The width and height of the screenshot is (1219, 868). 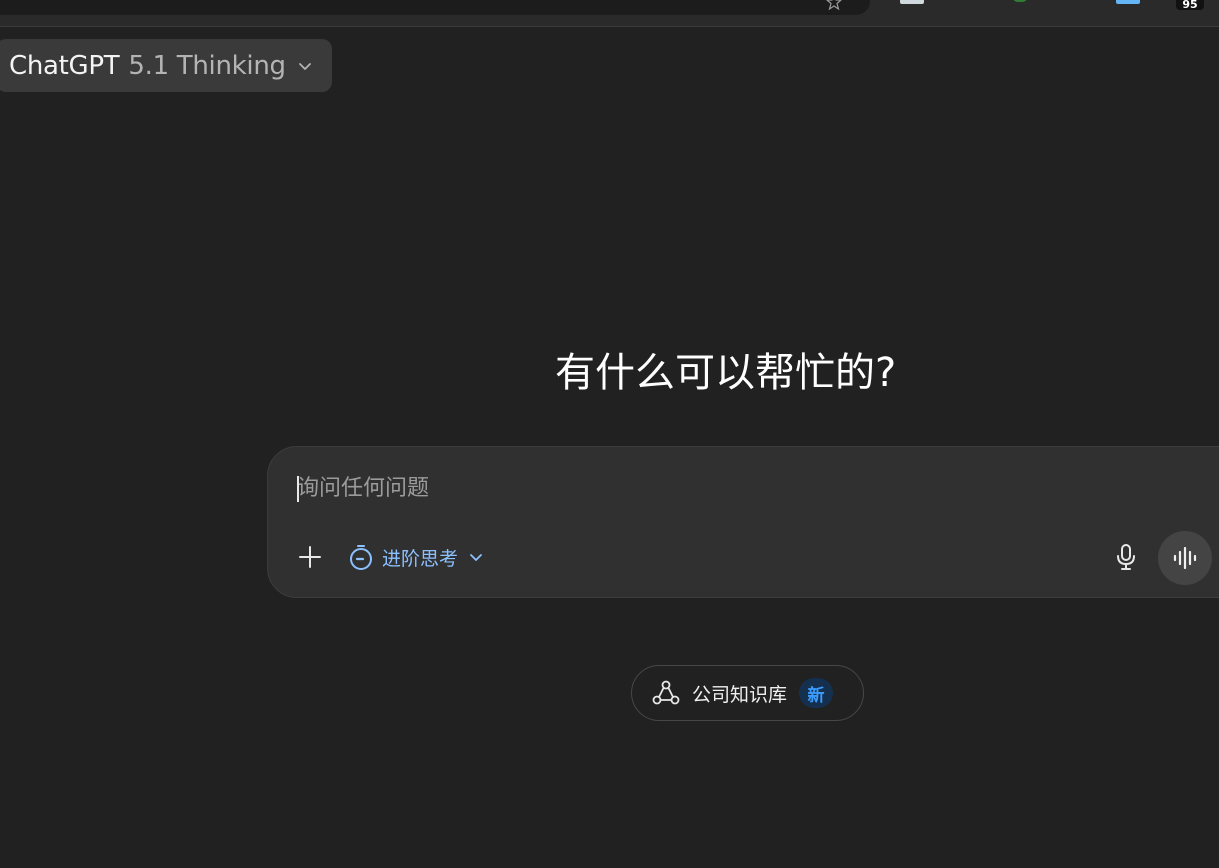 What do you see at coordinates (740, 694) in the screenshot?
I see `company-knowledge-label: 公司知识库` at bounding box center [740, 694].